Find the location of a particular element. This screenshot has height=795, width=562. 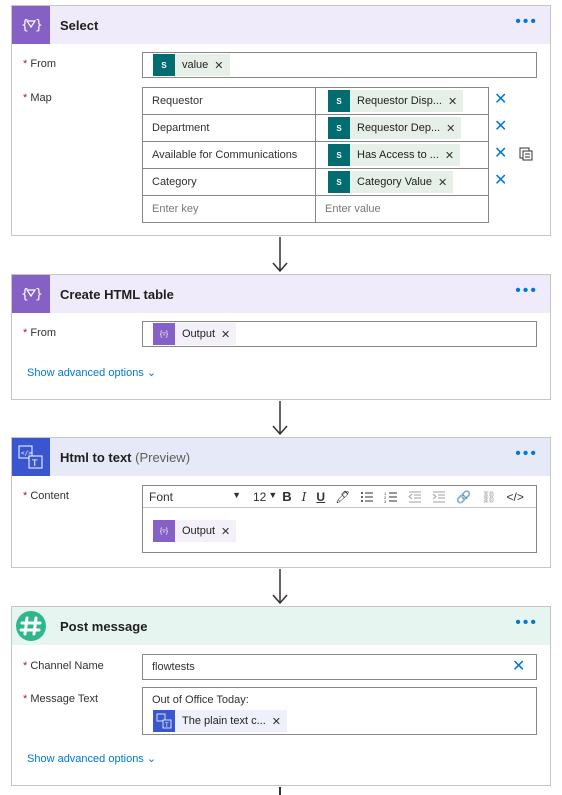

font-family-select: Font ▼ is located at coordinates (195, 497).